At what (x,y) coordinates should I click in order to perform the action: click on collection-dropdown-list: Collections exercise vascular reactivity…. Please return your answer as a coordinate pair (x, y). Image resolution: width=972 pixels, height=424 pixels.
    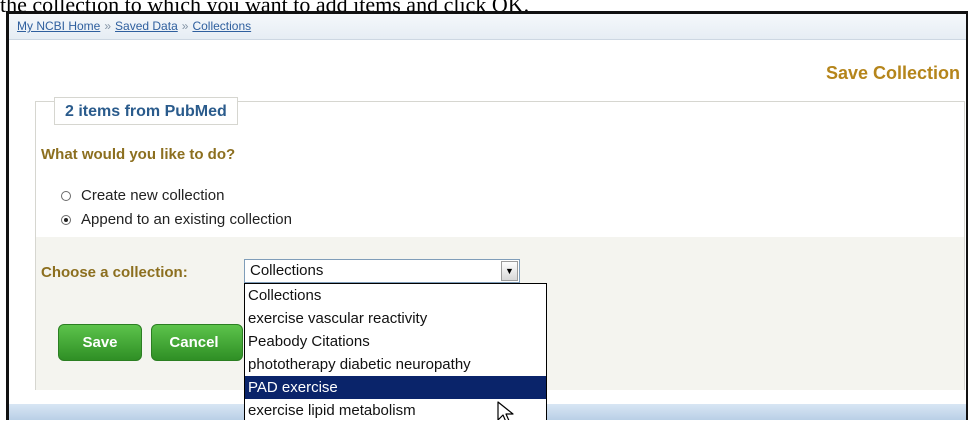
    Looking at the image, I should click on (395, 351).